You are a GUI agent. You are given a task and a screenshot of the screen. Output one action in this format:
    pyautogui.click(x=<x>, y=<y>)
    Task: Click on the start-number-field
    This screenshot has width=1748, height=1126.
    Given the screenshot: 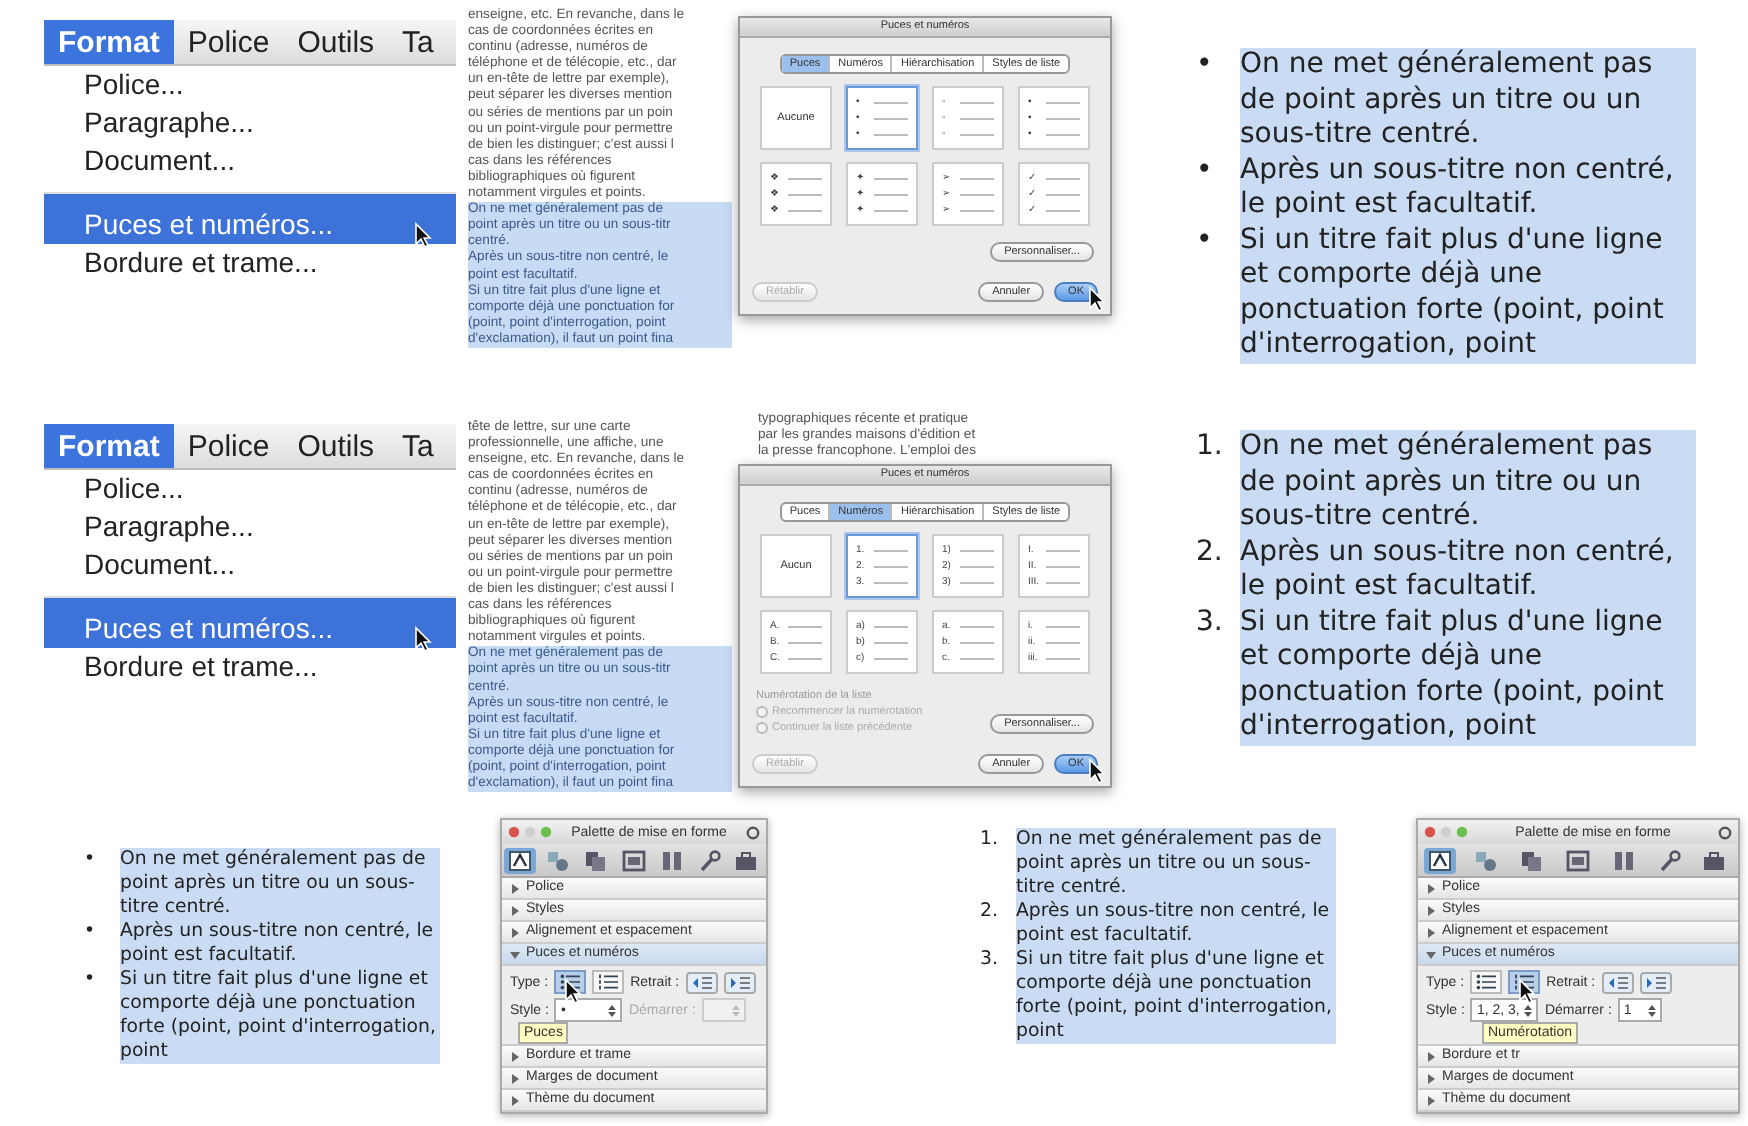 What is the action you would take?
    pyautogui.click(x=723, y=1010)
    